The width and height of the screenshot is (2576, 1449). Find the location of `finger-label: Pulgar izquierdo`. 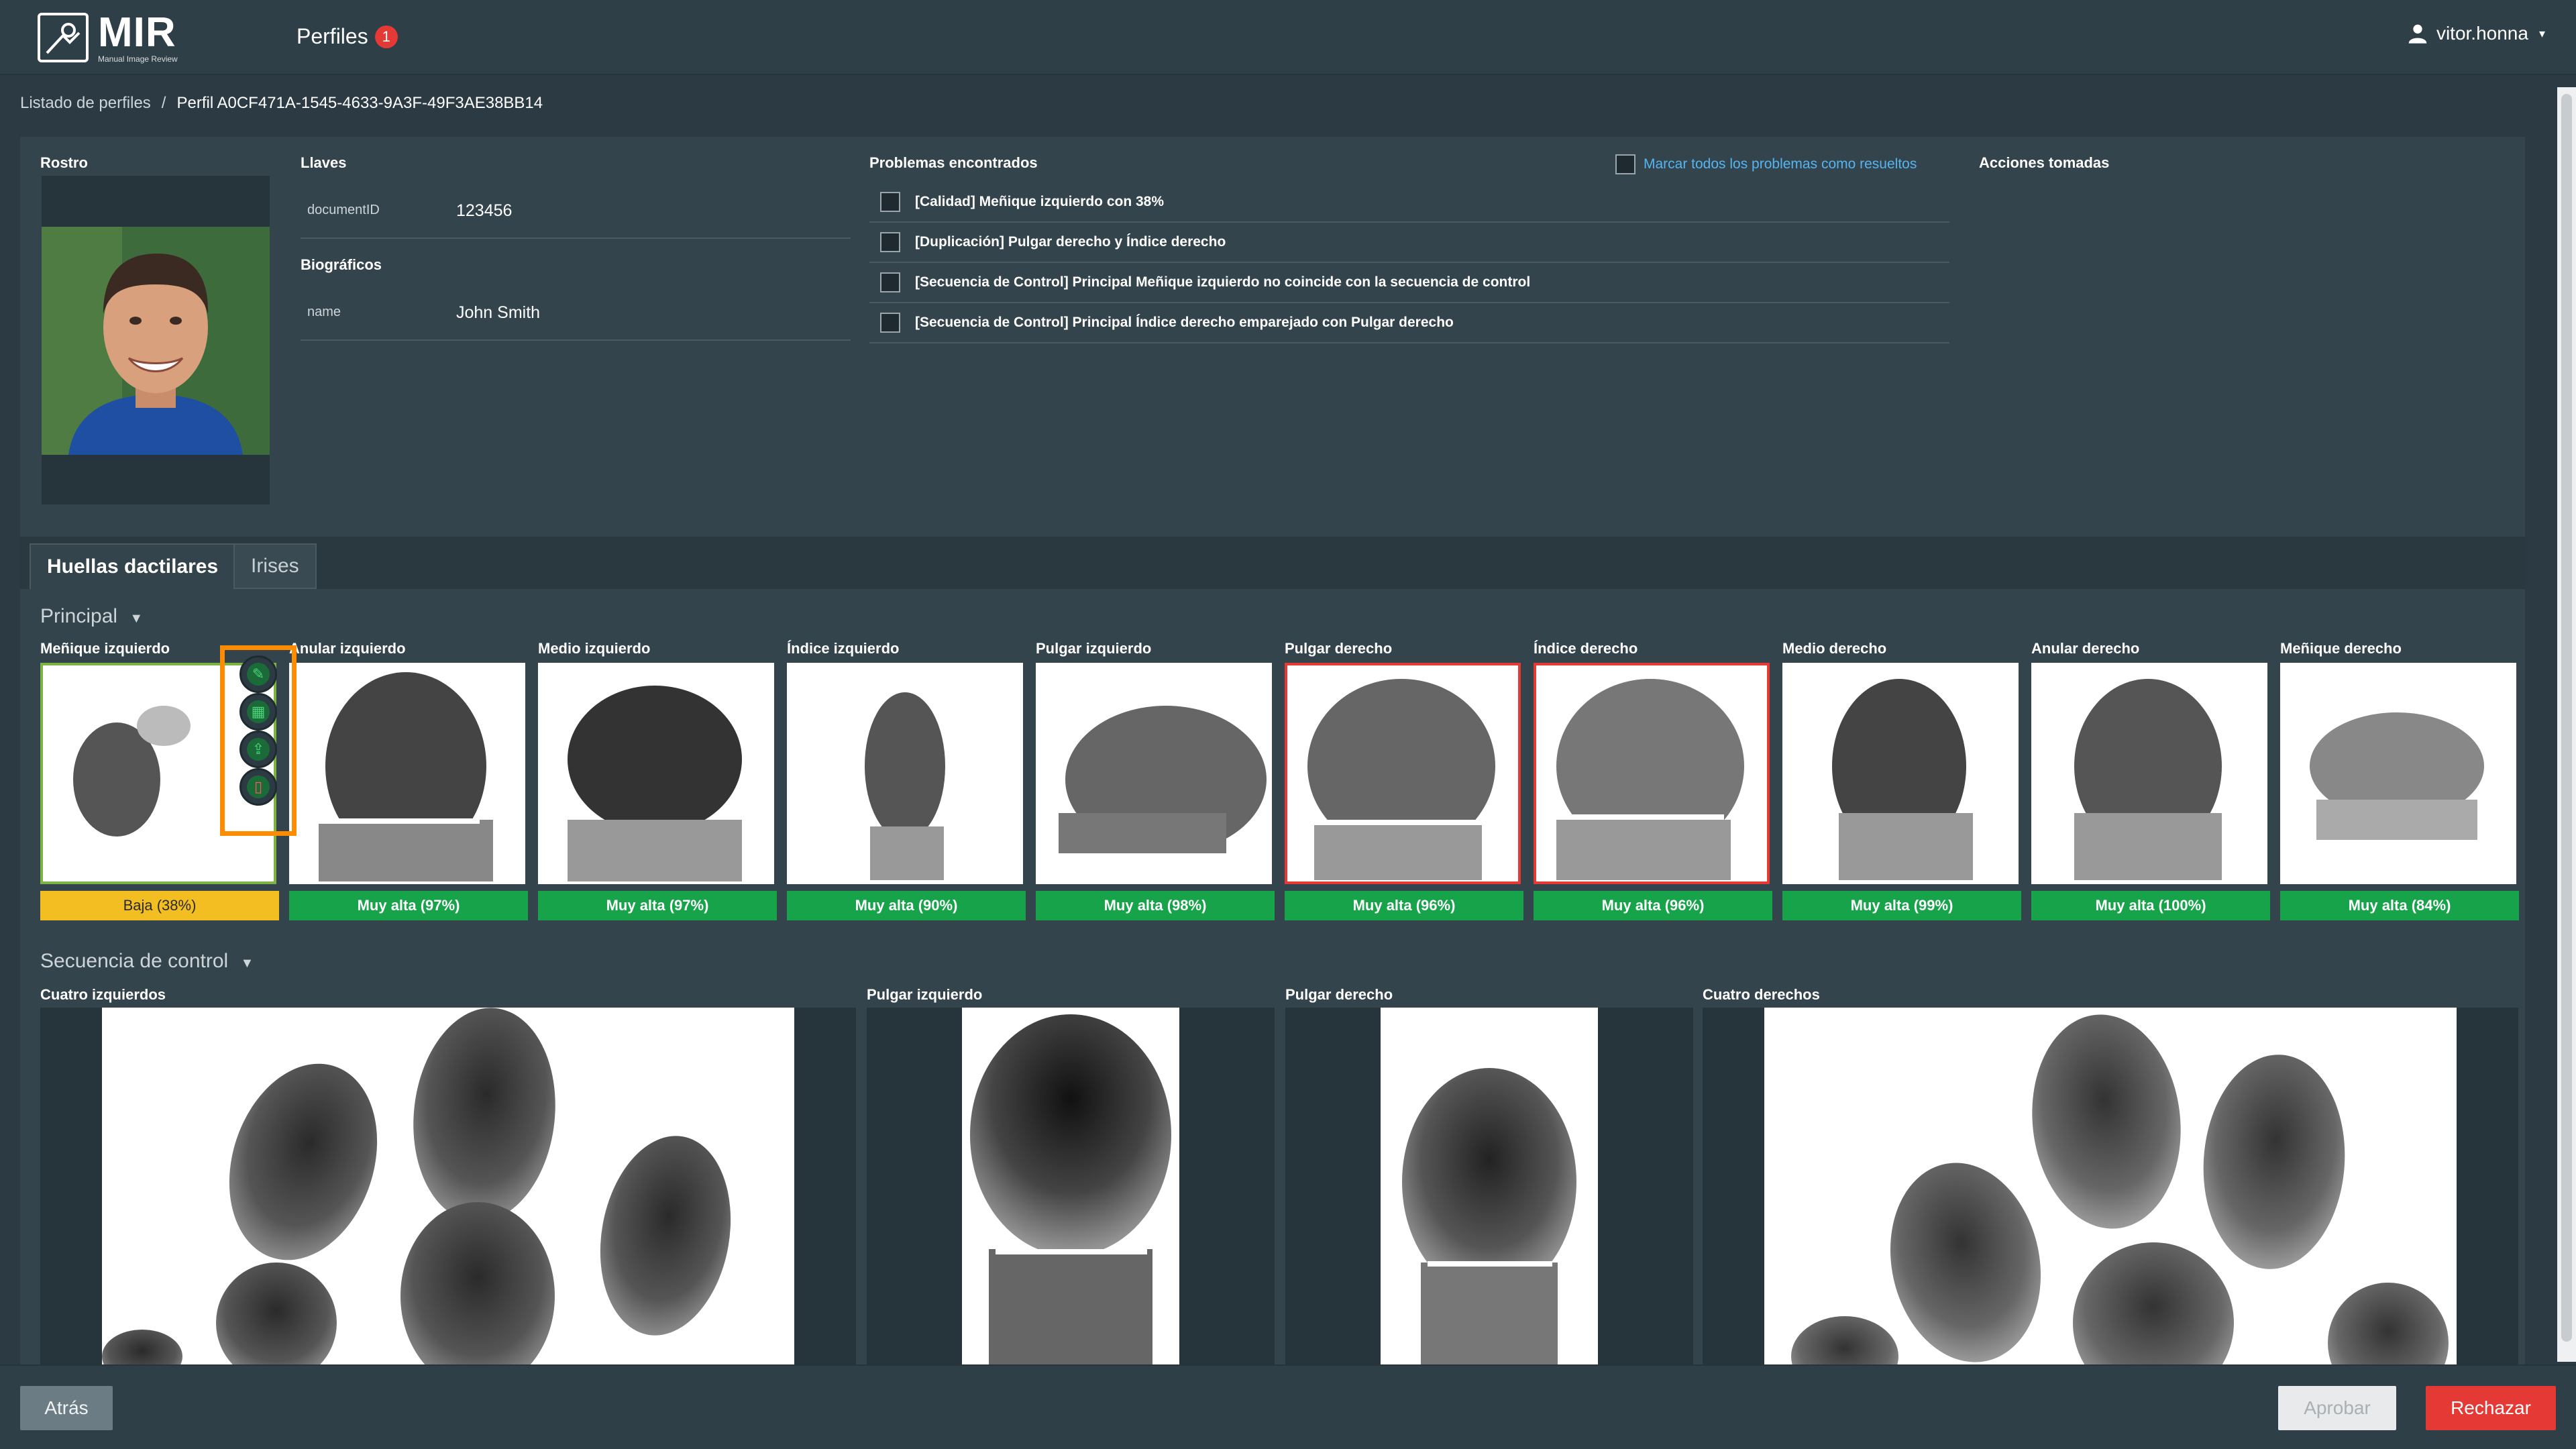

finger-label: Pulgar izquierdo is located at coordinates (1094, 648).